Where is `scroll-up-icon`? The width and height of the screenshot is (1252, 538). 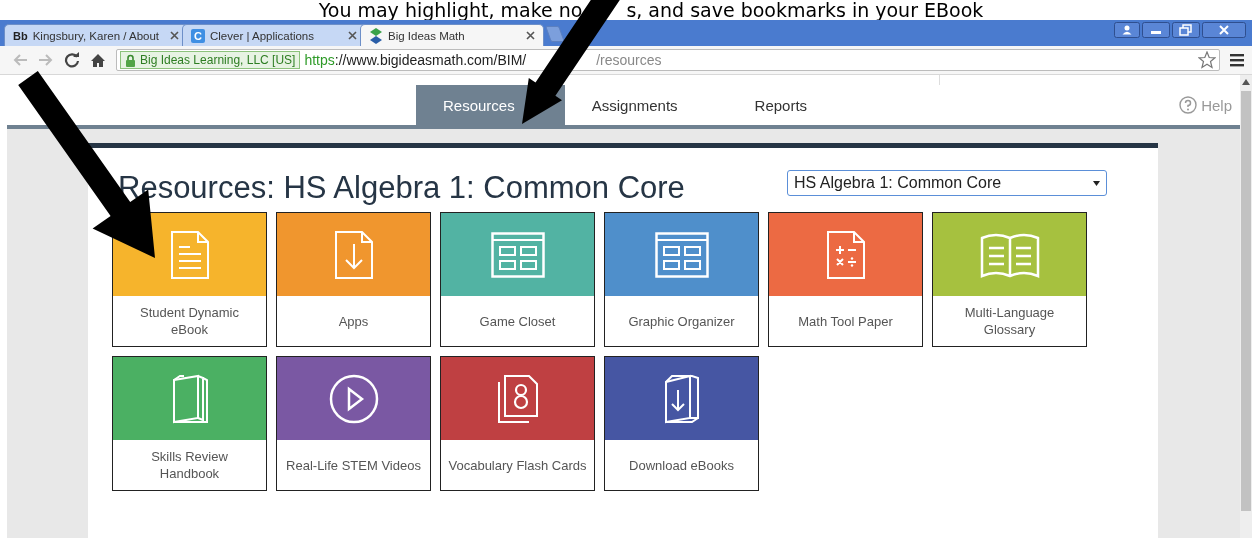
scroll-up-icon is located at coordinates (1246, 82).